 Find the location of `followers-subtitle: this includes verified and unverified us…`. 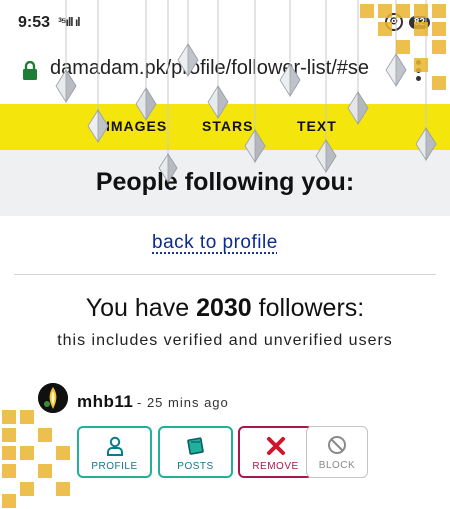

followers-subtitle: this includes verified and unverified us… is located at coordinates (225, 340).